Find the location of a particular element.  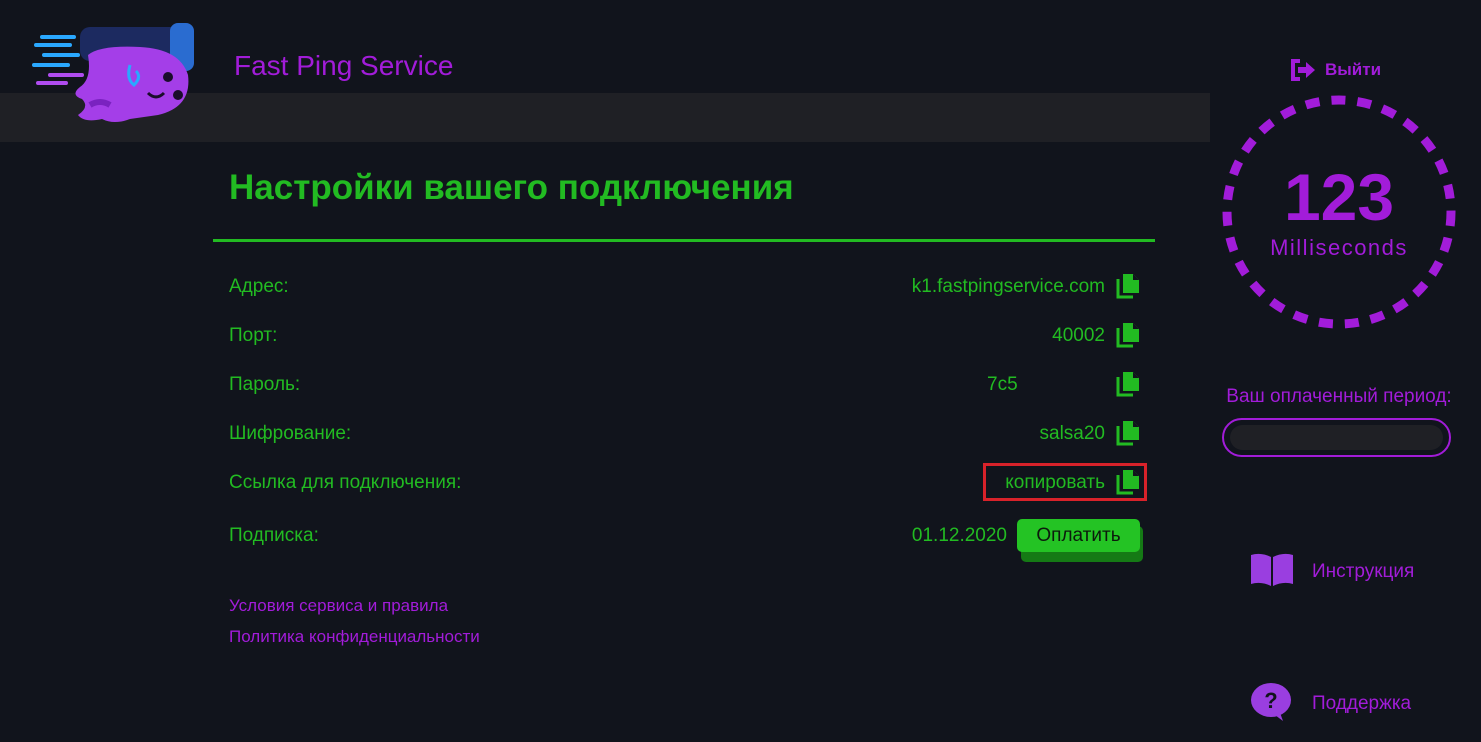

password-value: 7c5 is located at coordinates (1002, 384).